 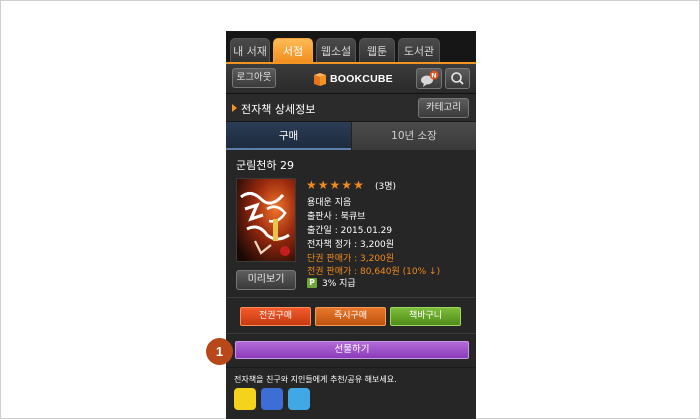 I want to click on bookcube-logo: BOOKCUBE, so click(x=353, y=79).